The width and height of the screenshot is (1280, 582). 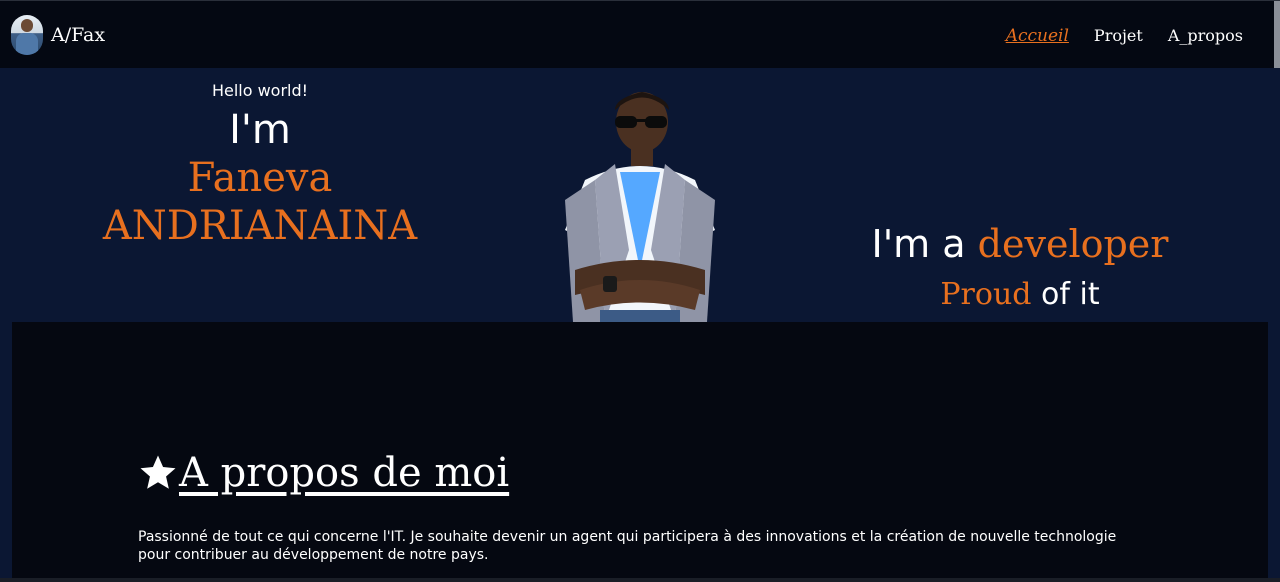 I want to click on proud-line: Proud of it, so click(x=1020, y=295).